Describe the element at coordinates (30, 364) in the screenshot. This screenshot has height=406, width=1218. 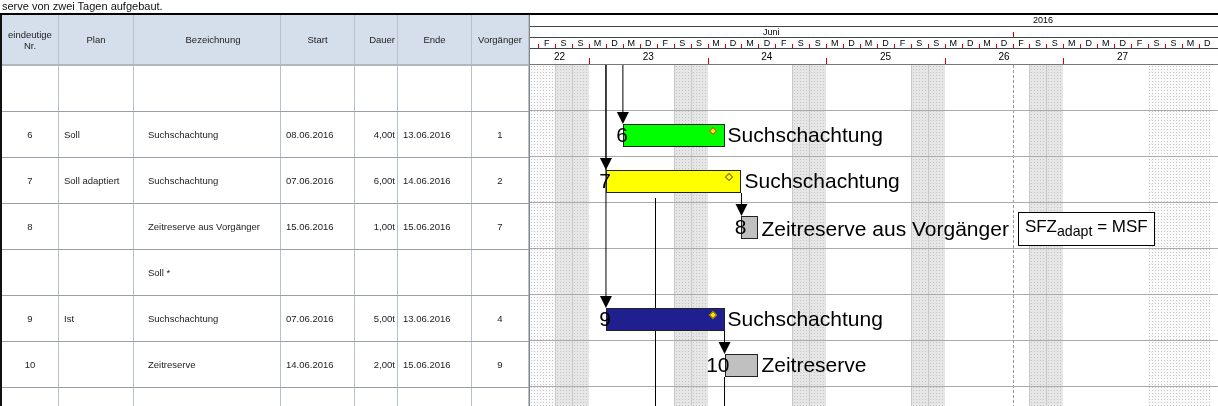
I see `table-cell: 10` at that location.